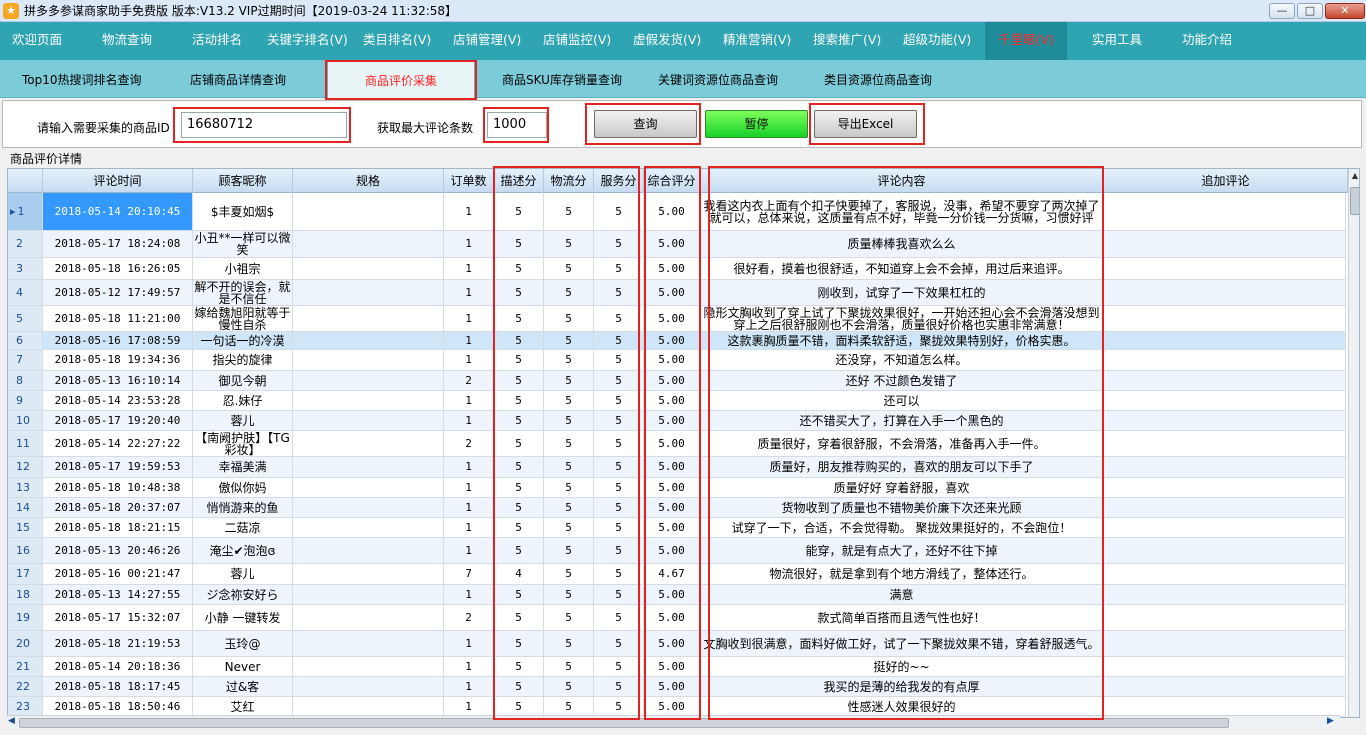 This screenshot has width=1366, height=735. I want to click on review-time-cell: 2018-05-18 18:21:15, so click(118, 527).